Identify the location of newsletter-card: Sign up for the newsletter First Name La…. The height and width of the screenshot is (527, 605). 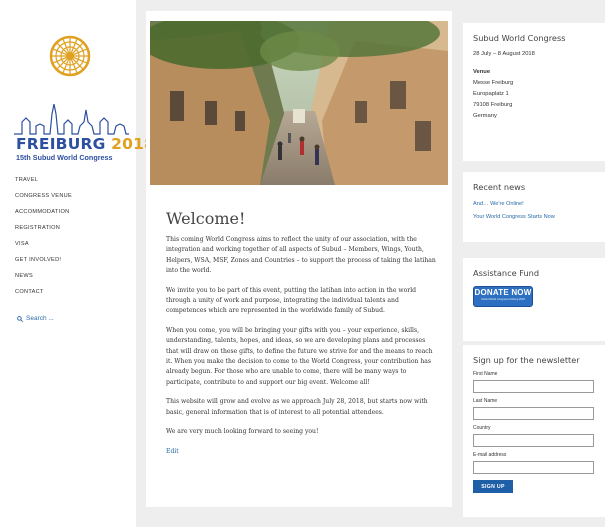
(534, 431).